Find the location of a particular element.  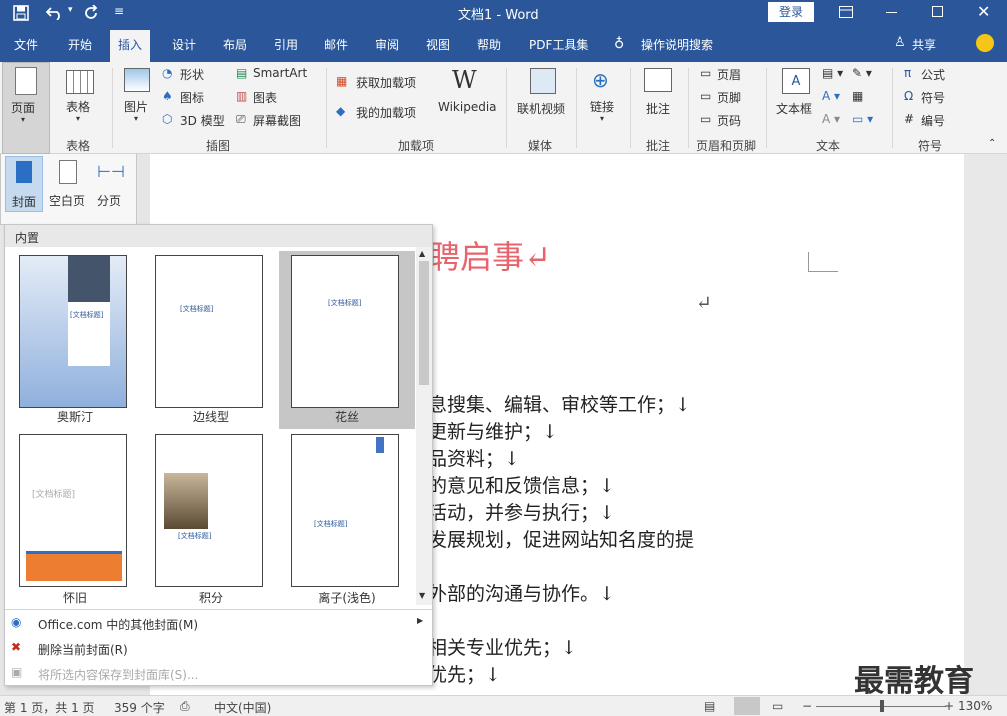

picture-icon is located at coordinates (137, 80).